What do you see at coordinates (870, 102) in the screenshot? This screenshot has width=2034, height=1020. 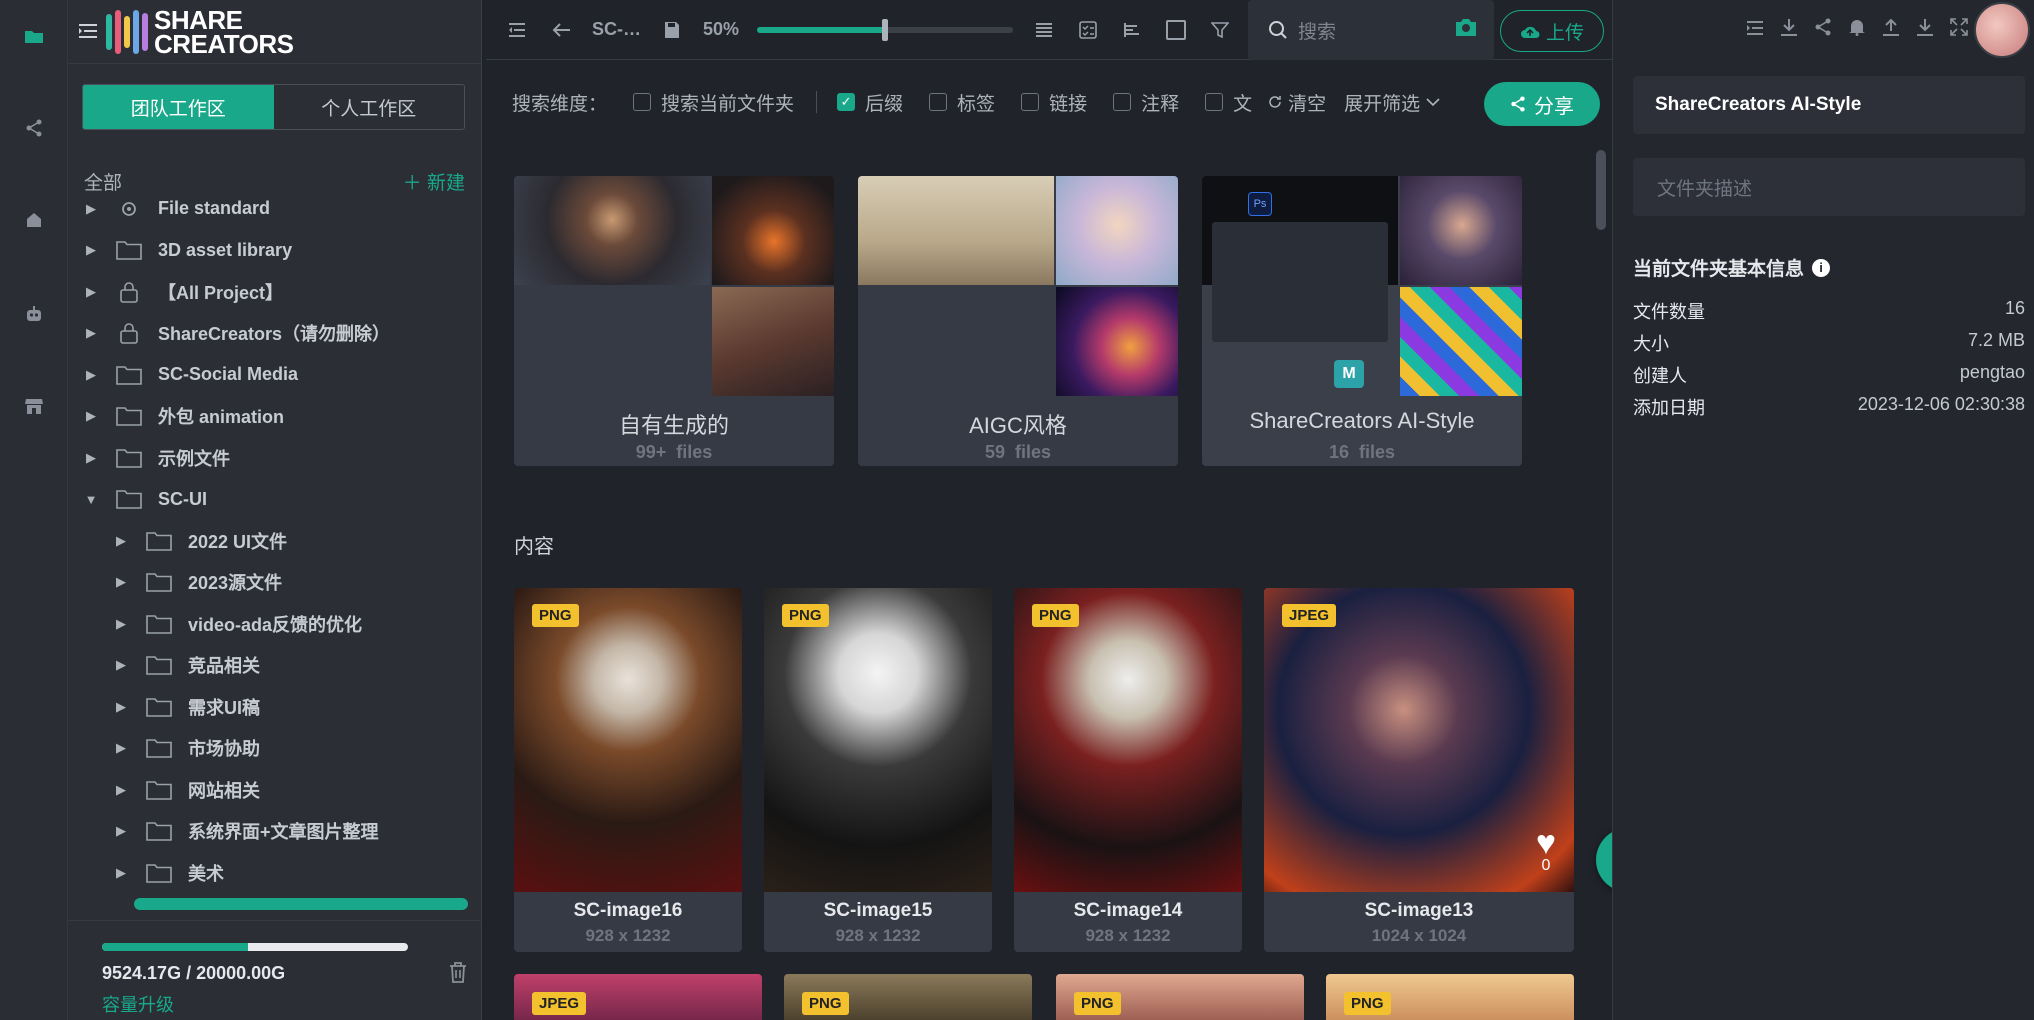 I see `filter-checkbox: ✓ 后缀` at bounding box center [870, 102].